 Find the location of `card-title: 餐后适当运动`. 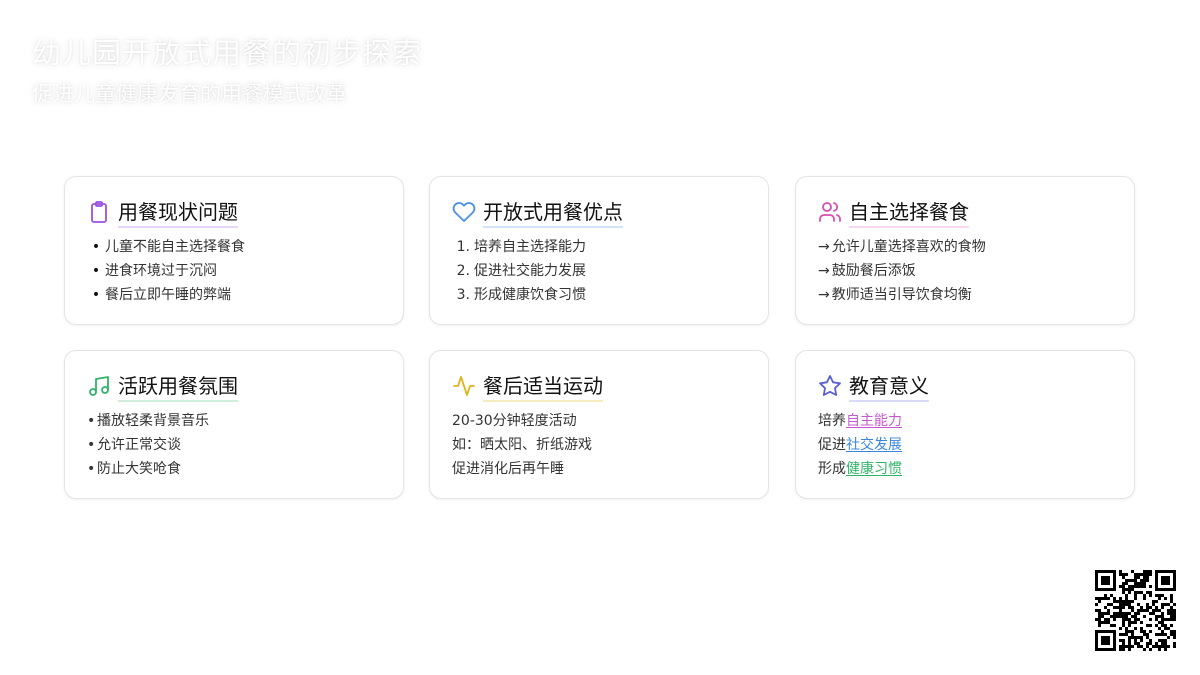

card-title: 餐后适当运动 is located at coordinates (543, 386).